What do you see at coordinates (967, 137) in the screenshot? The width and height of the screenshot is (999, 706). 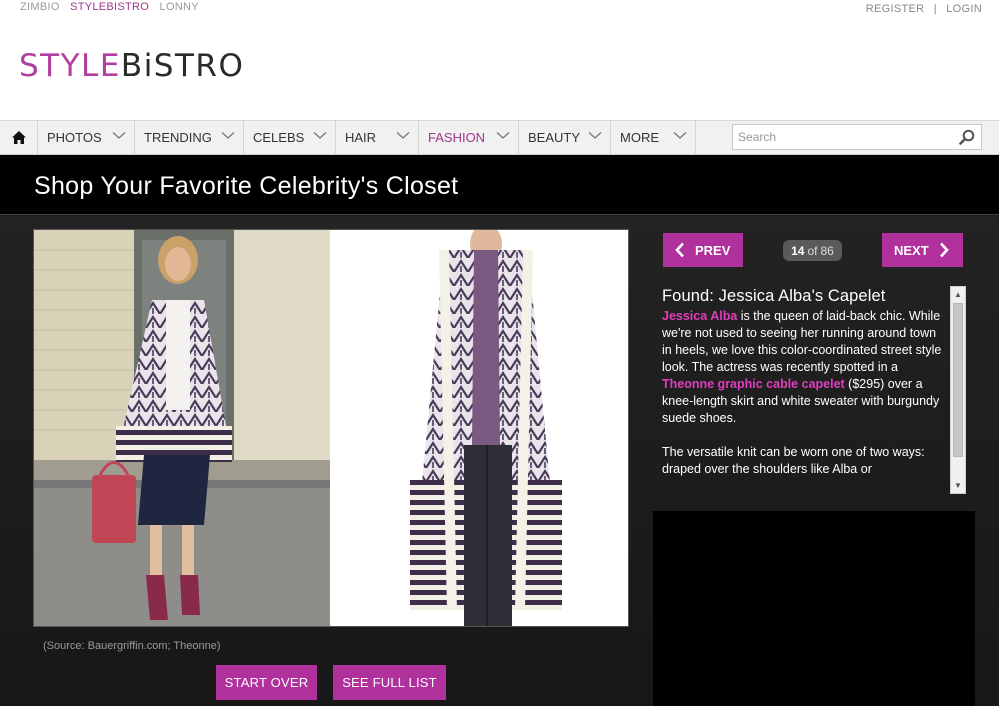 I see `search-icon` at bounding box center [967, 137].